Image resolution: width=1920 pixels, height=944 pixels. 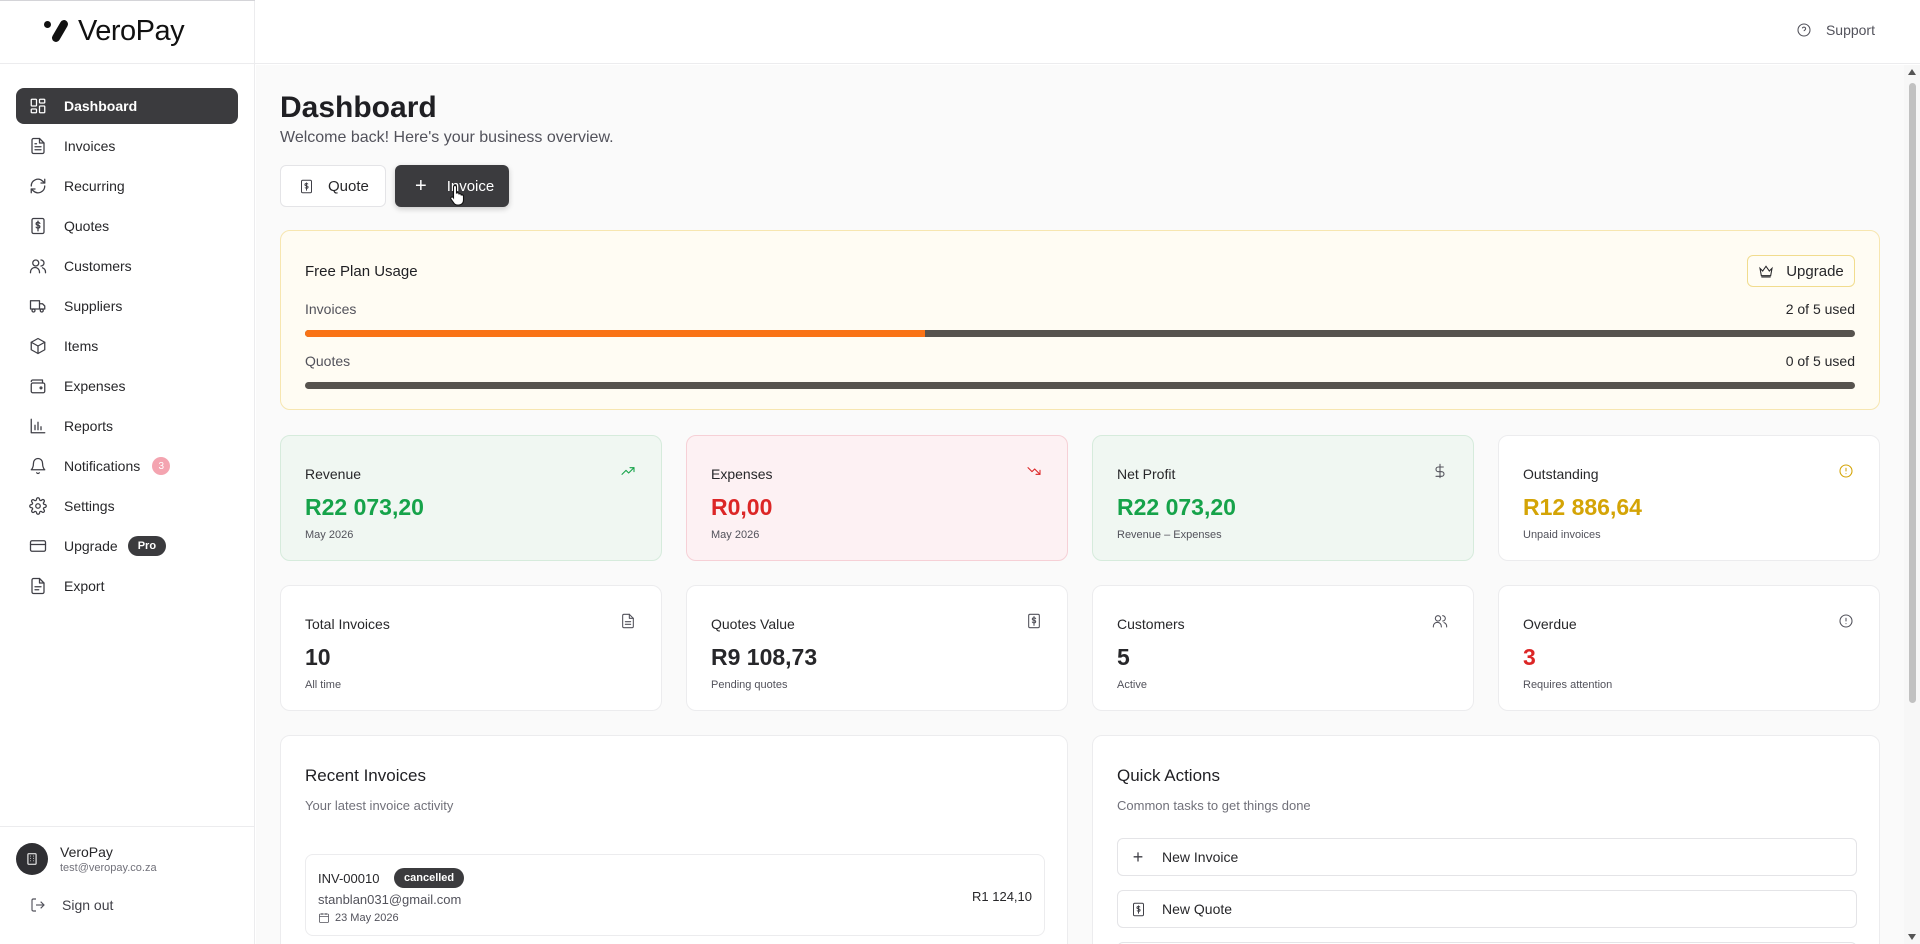 What do you see at coordinates (749, 685) in the screenshot?
I see `card-subtitle: Pending quotes` at bounding box center [749, 685].